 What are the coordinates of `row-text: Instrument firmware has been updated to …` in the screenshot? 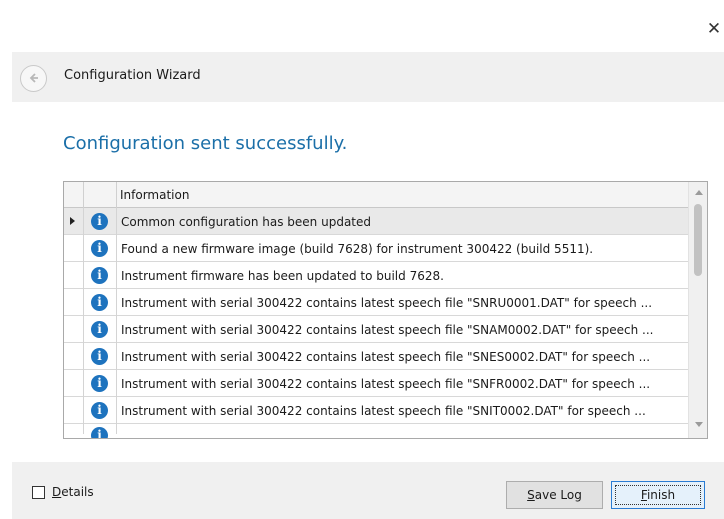 It's located at (282, 276).